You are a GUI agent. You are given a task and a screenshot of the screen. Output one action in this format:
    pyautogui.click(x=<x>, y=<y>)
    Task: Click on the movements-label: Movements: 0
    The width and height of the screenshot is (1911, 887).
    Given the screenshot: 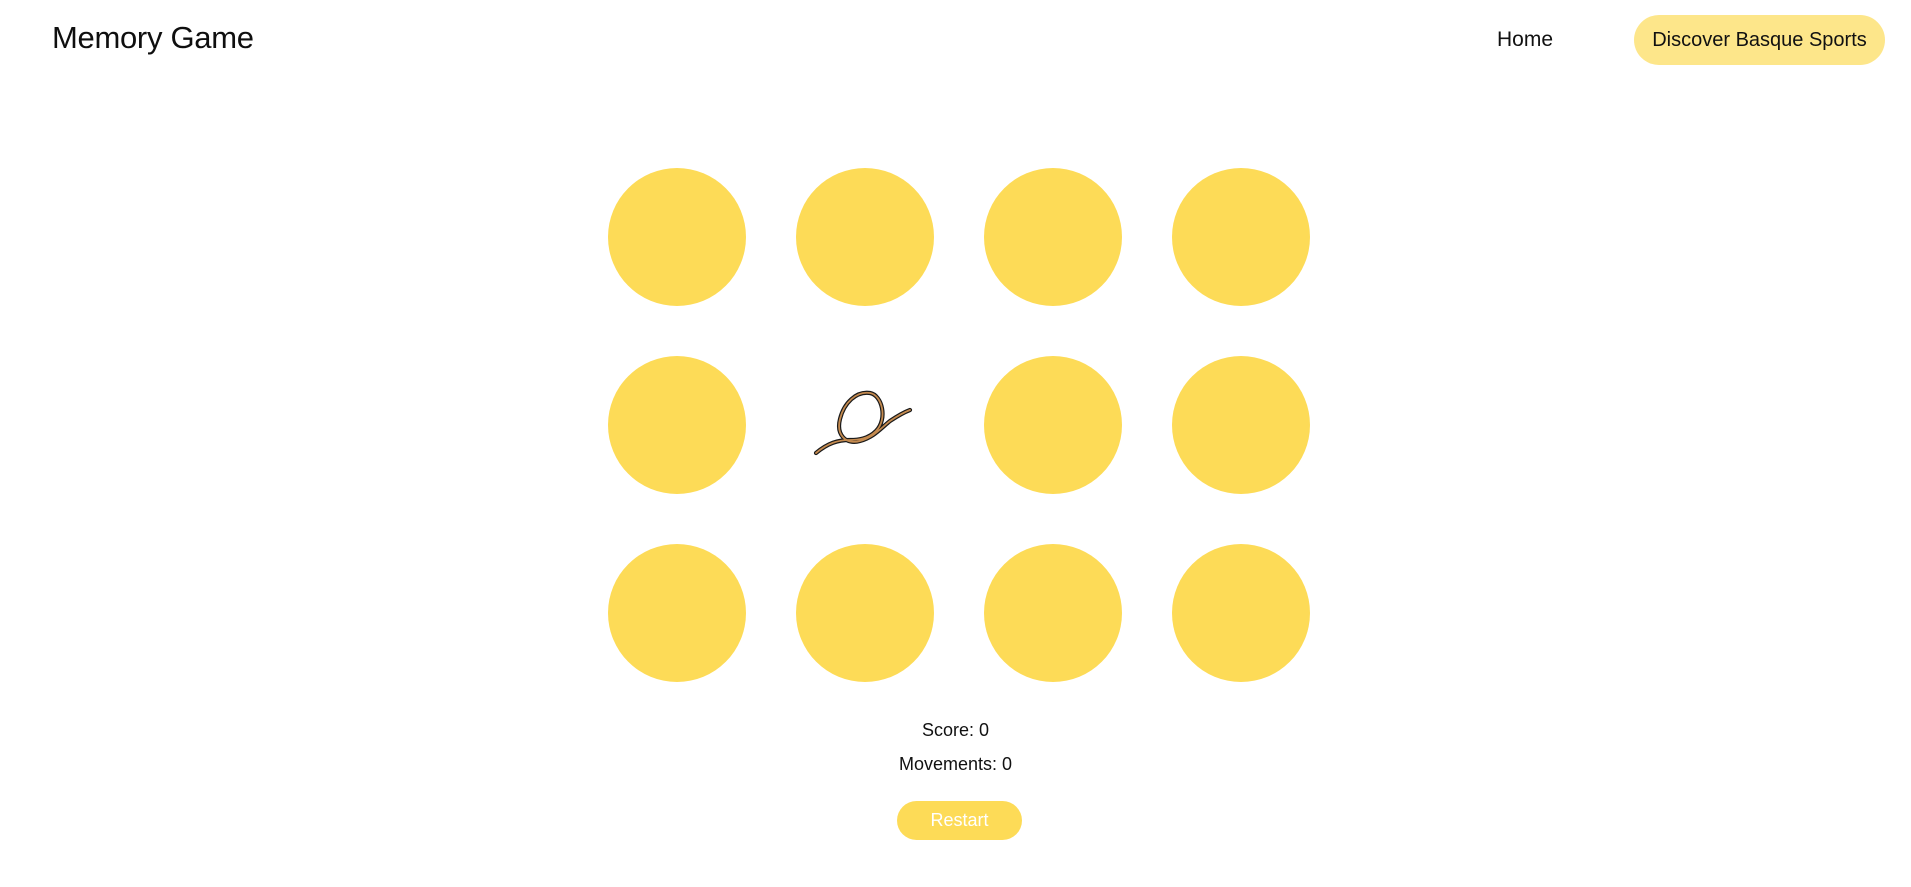 What is the action you would take?
    pyautogui.click(x=955, y=764)
    